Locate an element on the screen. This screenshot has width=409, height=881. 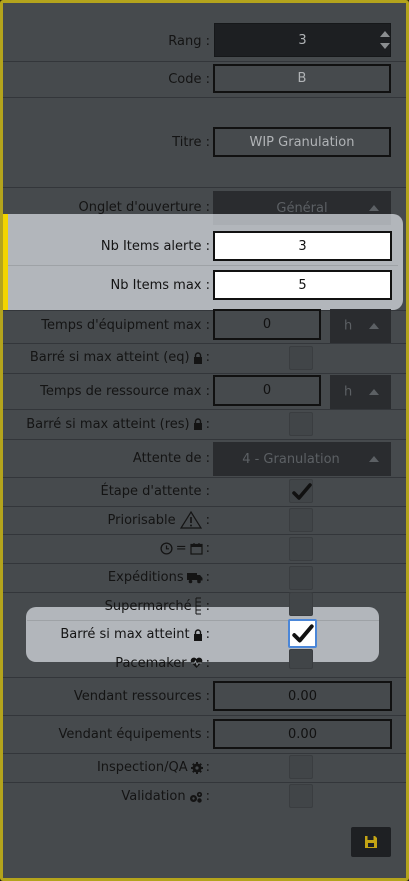
expeditions-text: Expéditions is located at coordinates (145, 577).